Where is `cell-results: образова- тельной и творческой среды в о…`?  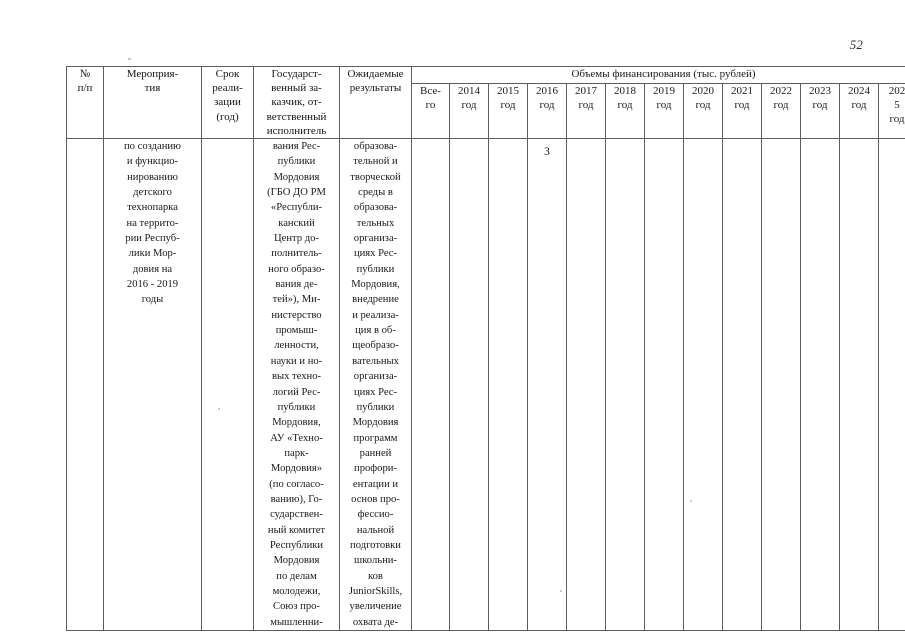 cell-results: образова- тельной и творческой среды в о… is located at coordinates (375, 385).